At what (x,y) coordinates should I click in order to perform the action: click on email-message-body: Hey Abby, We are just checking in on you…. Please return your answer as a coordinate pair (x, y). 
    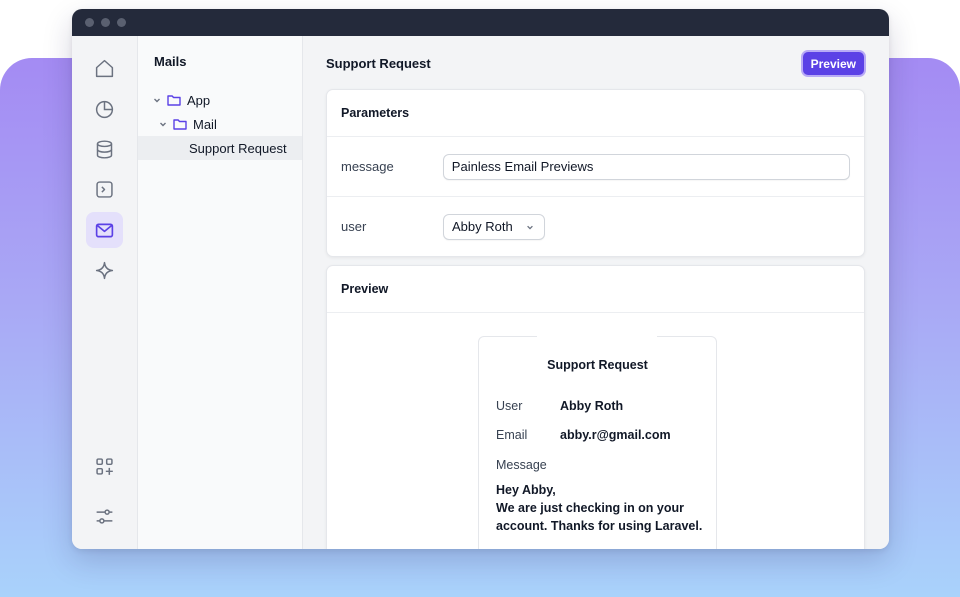
    Looking at the image, I should click on (603, 508).